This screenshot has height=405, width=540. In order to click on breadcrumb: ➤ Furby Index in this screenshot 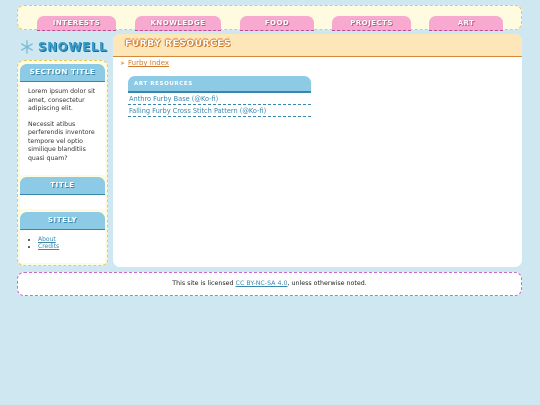, I will do `click(144, 63)`.